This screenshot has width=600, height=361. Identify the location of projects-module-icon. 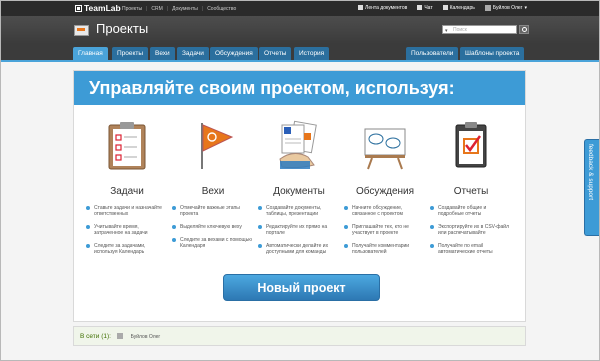
(81, 30).